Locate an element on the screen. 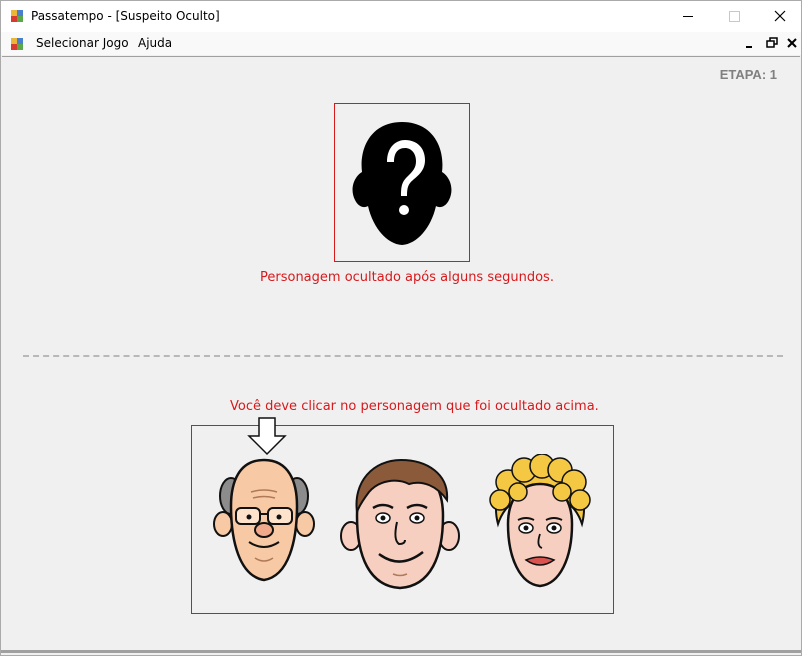 The image size is (802, 656). hidden-character-box is located at coordinates (402, 182).